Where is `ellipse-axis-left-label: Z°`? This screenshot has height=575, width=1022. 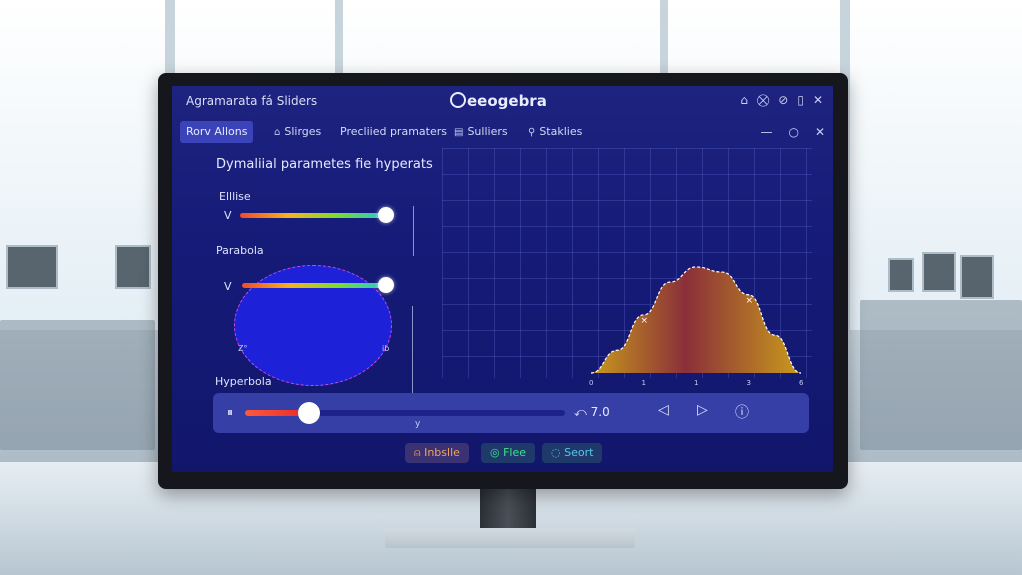
ellipse-axis-left-label: Z° is located at coordinates (243, 348).